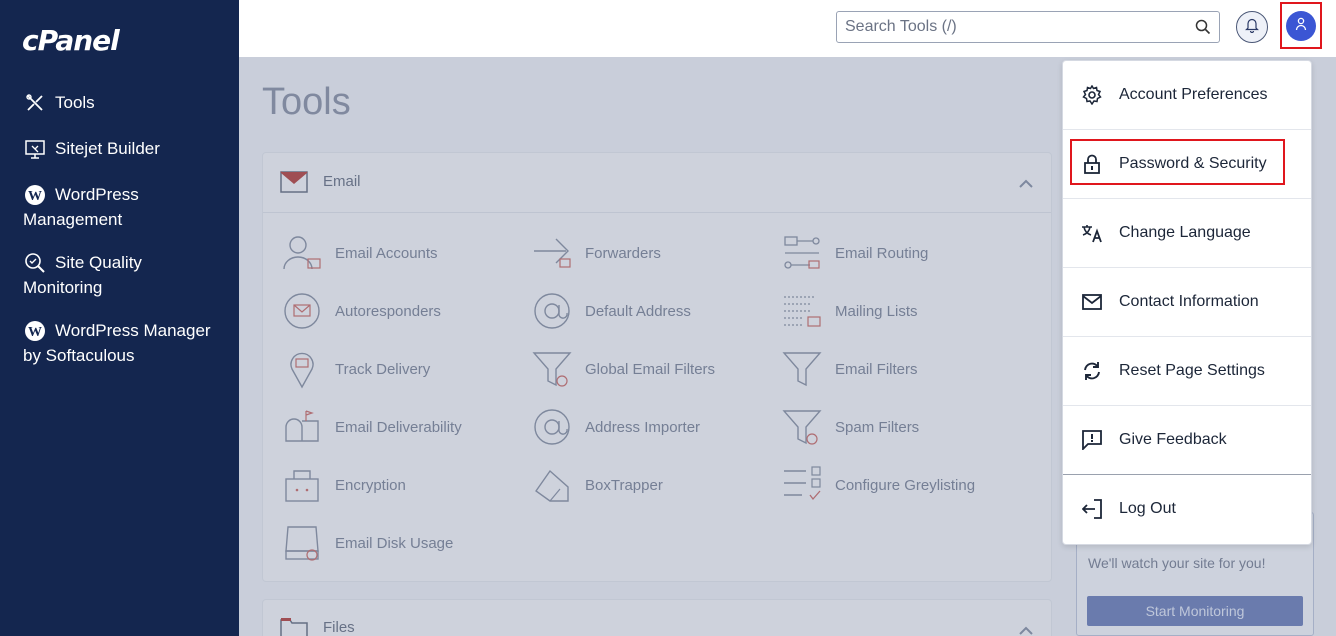 Image resolution: width=1336 pixels, height=636 pixels. I want to click on user-menu-highlight, so click(1301, 25).